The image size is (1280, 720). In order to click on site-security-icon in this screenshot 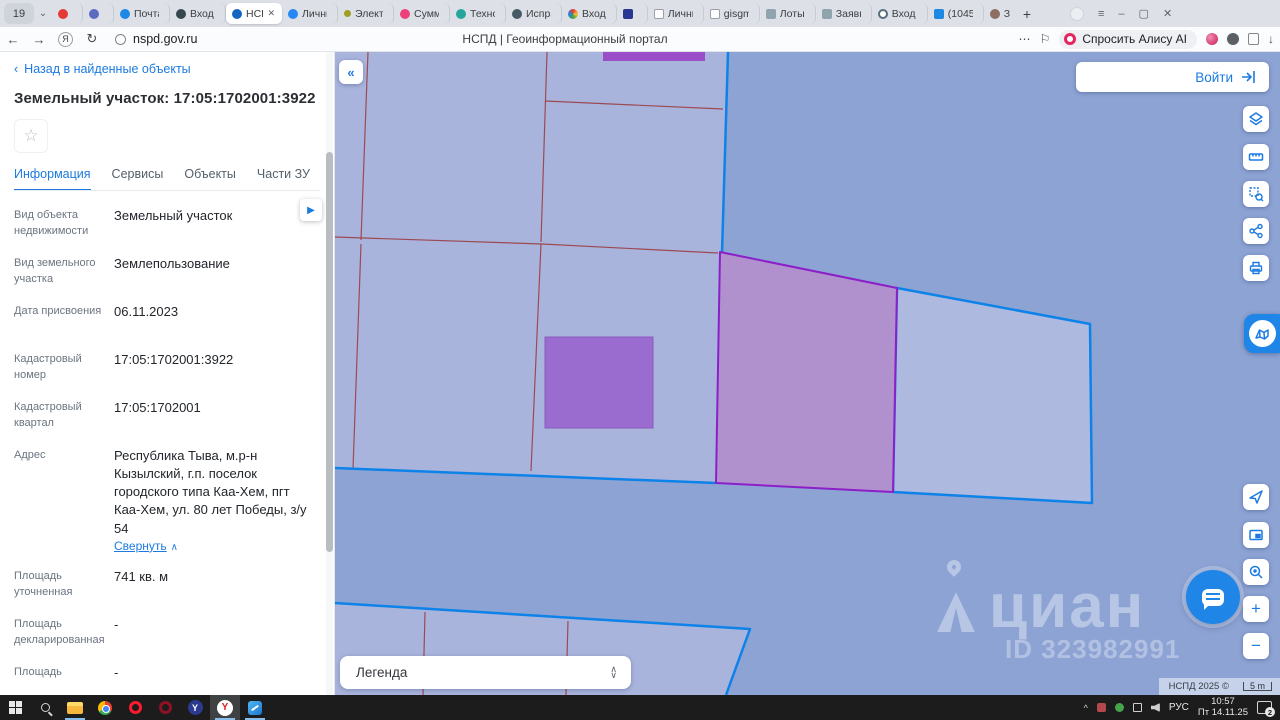, I will do `click(120, 39)`.